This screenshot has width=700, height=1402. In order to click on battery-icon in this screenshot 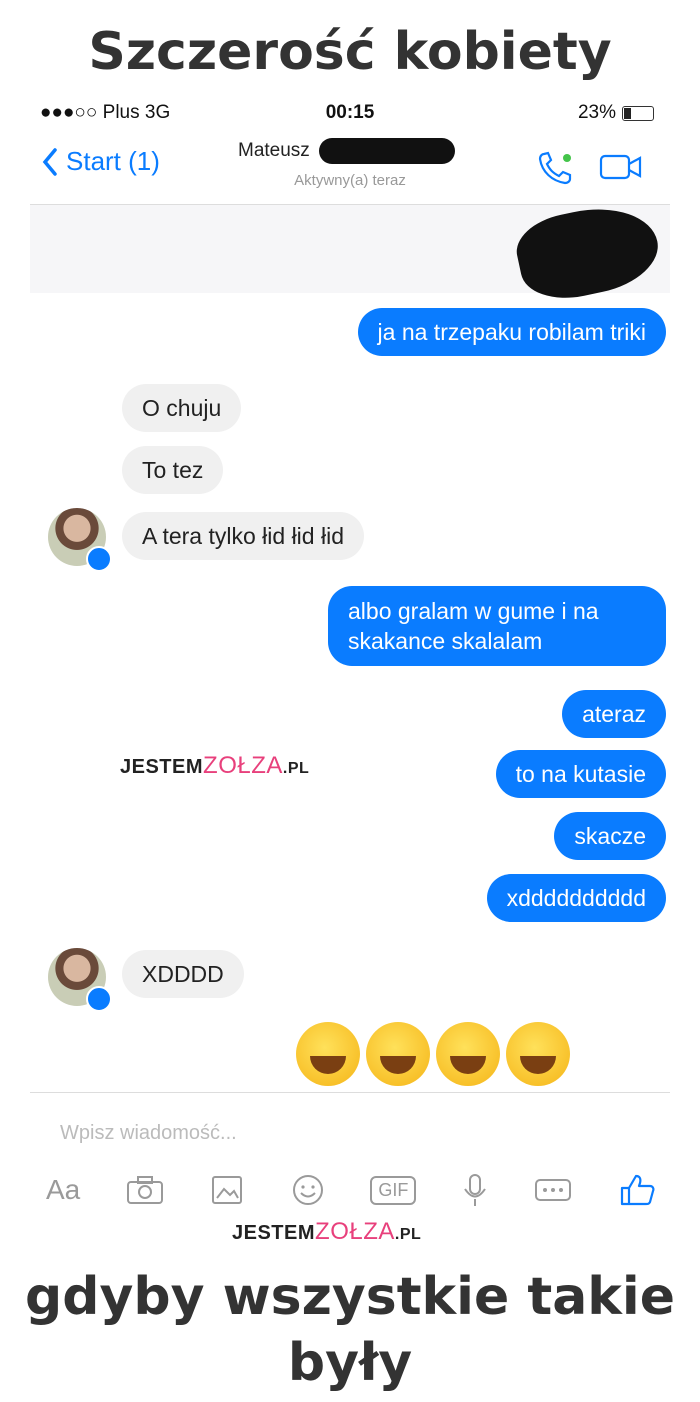, I will do `click(638, 113)`.